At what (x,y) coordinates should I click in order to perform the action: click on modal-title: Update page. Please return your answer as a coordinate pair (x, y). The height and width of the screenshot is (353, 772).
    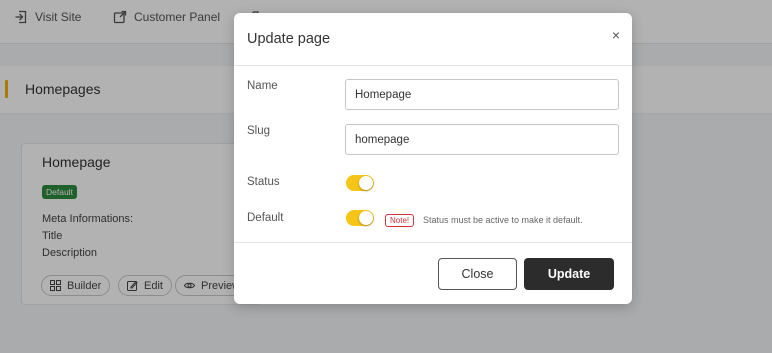
    Looking at the image, I should click on (289, 39).